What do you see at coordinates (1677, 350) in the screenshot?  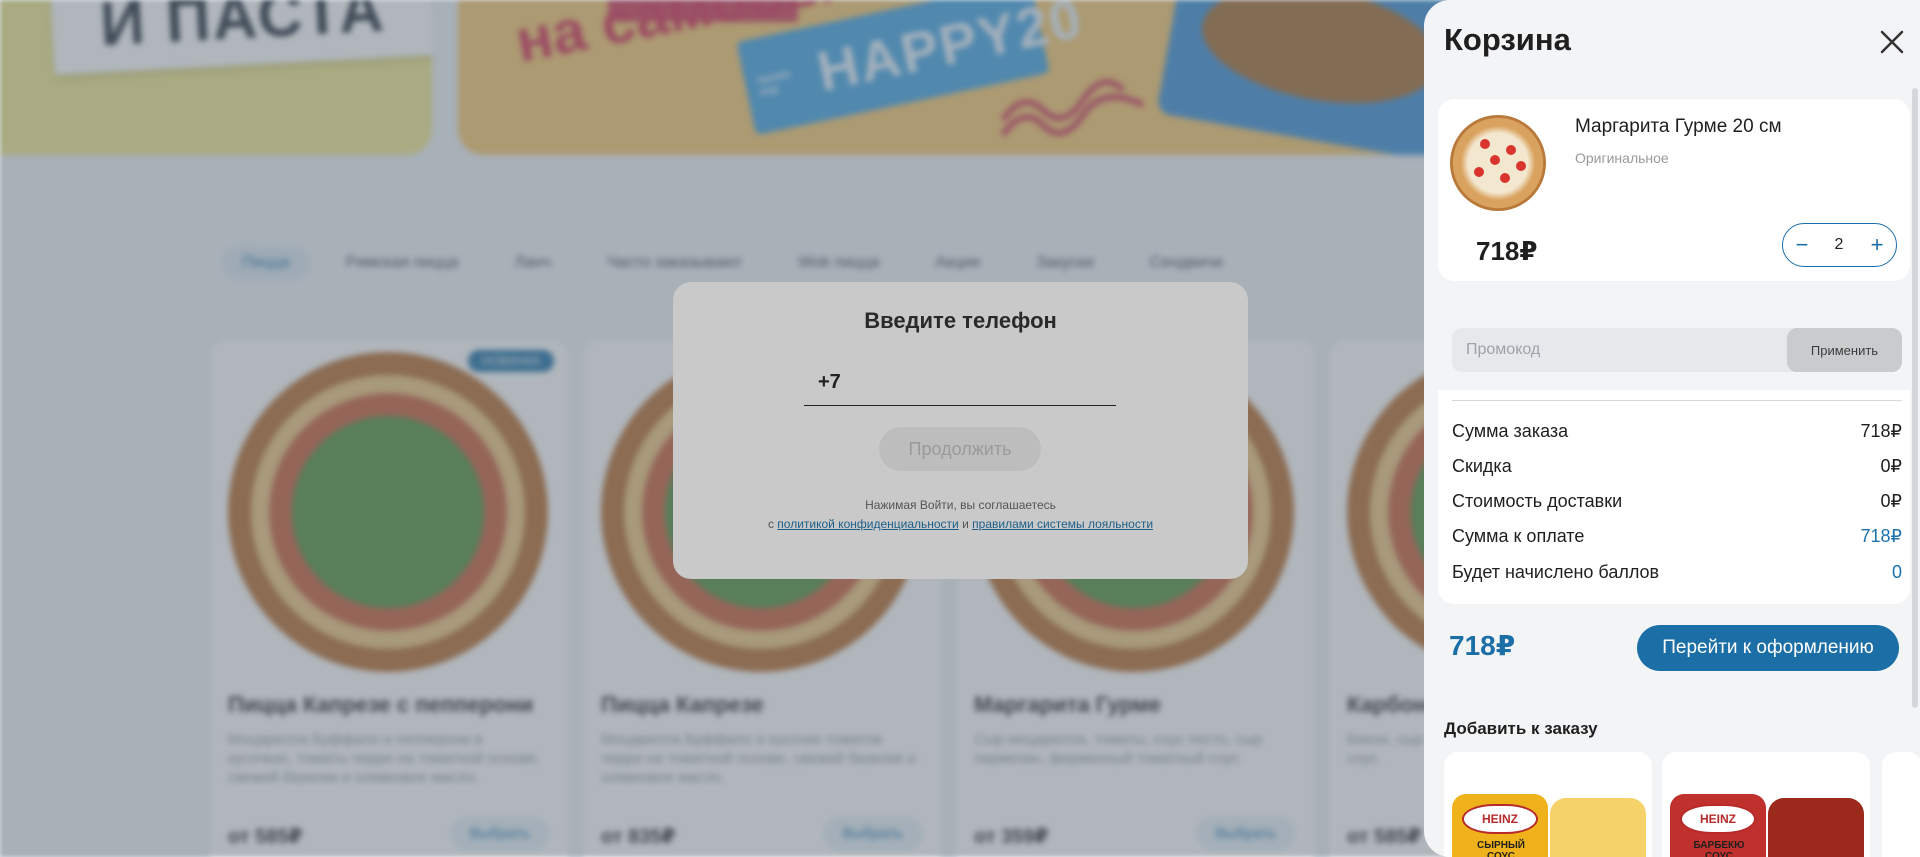 I see `promo-section: Применить` at bounding box center [1677, 350].